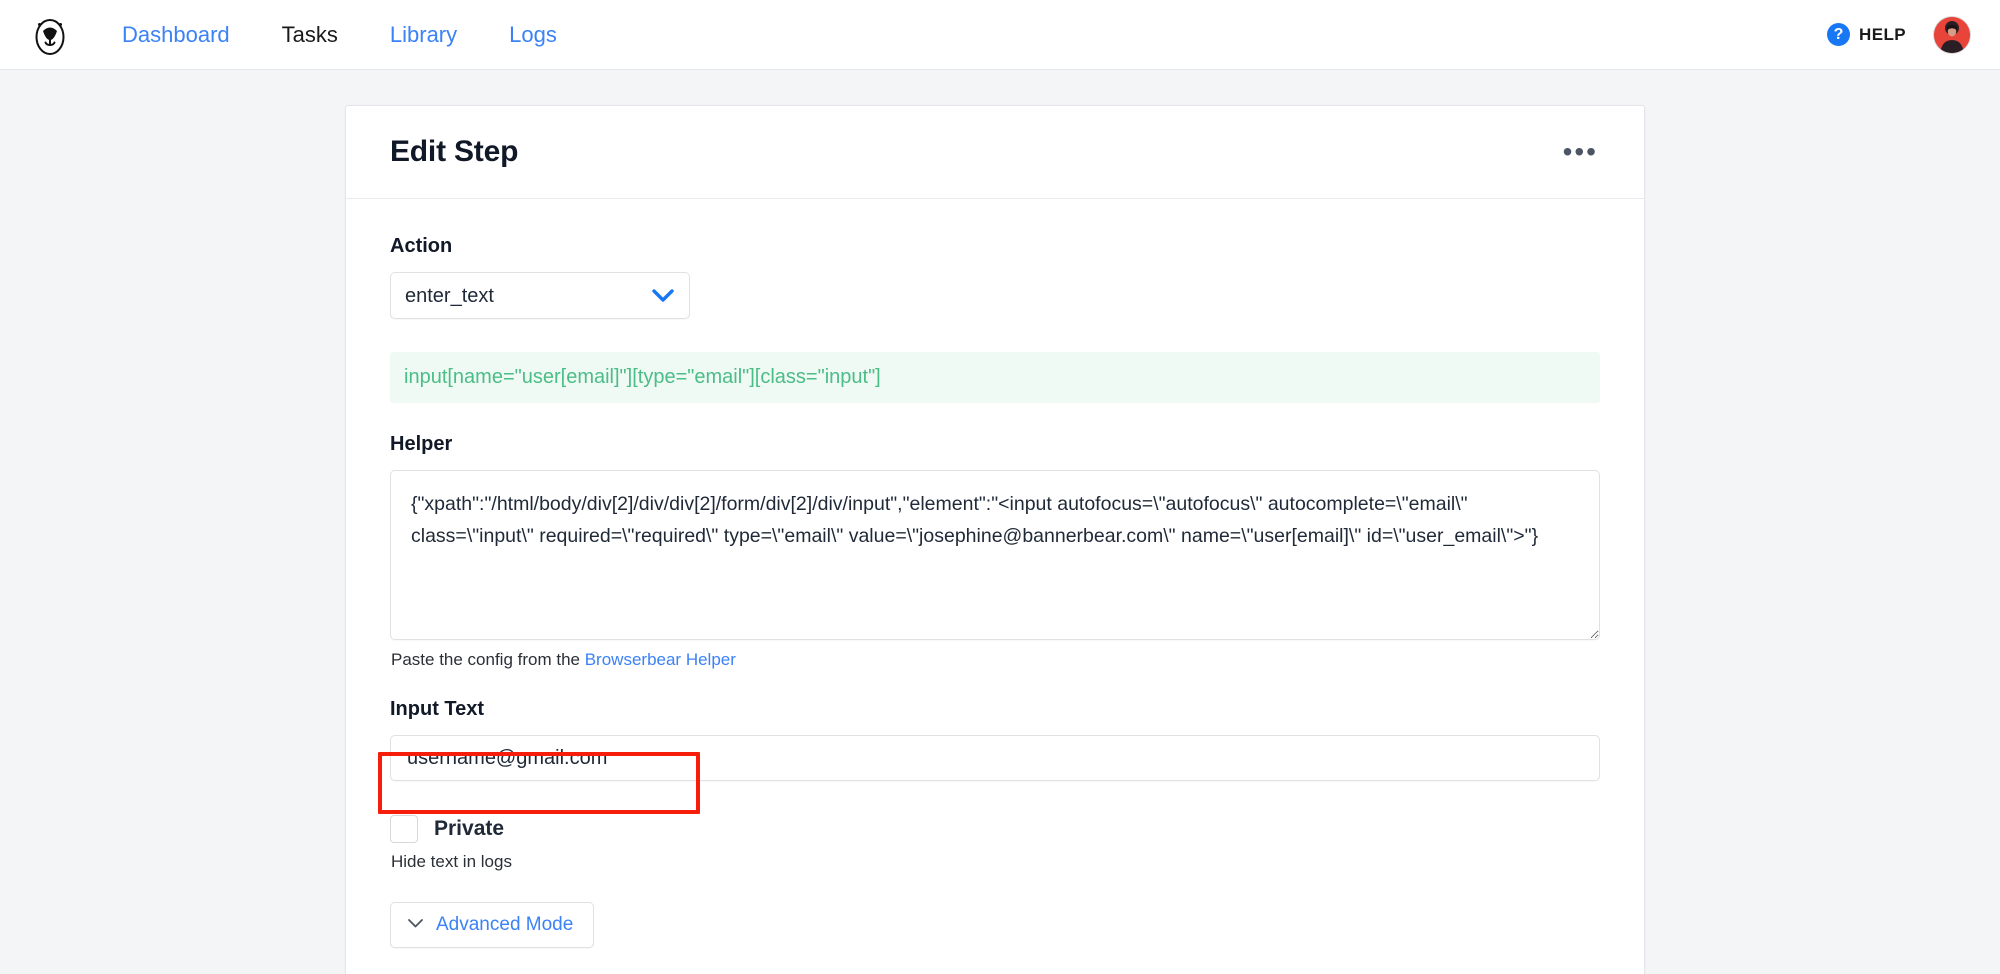 Image resolution: width=2000 pixels, height=974 pixels. I want to click on private-checkbox, so click(404, 829).